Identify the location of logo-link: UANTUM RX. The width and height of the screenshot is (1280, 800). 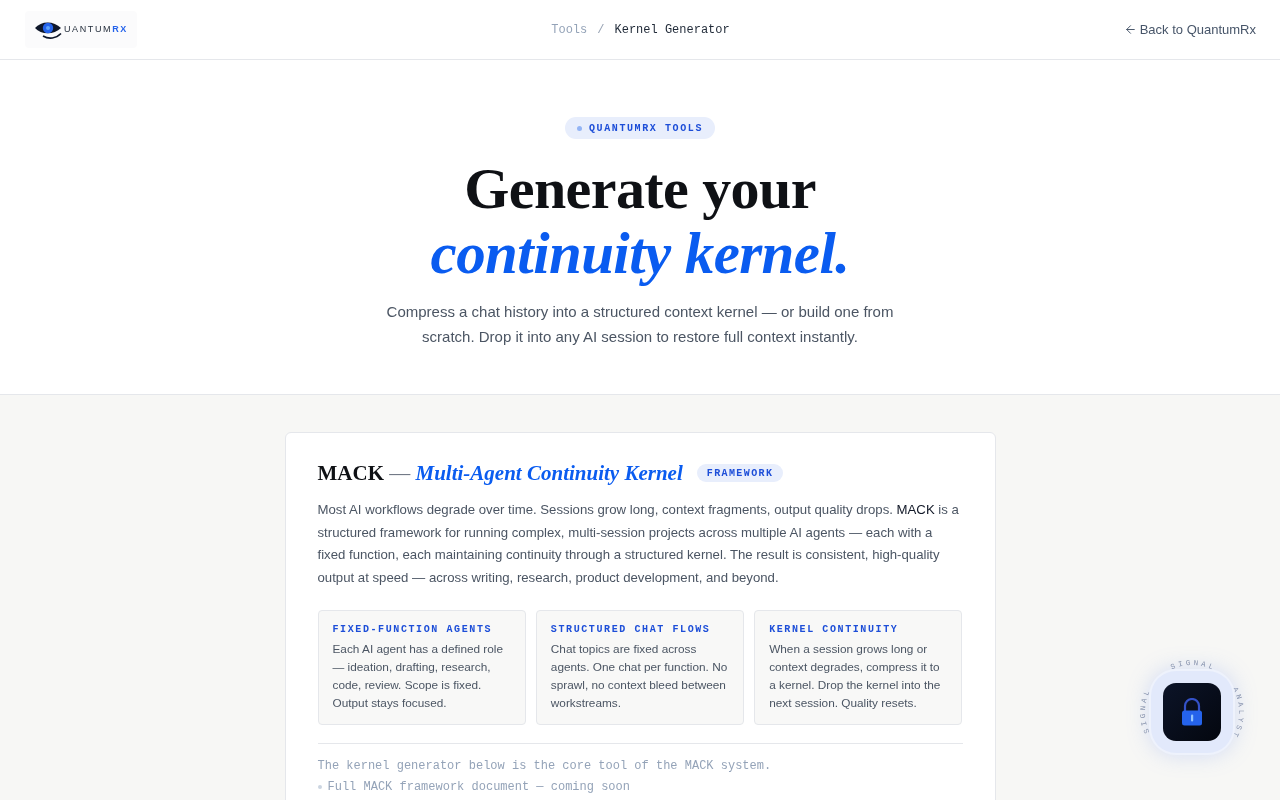
(81, 29).